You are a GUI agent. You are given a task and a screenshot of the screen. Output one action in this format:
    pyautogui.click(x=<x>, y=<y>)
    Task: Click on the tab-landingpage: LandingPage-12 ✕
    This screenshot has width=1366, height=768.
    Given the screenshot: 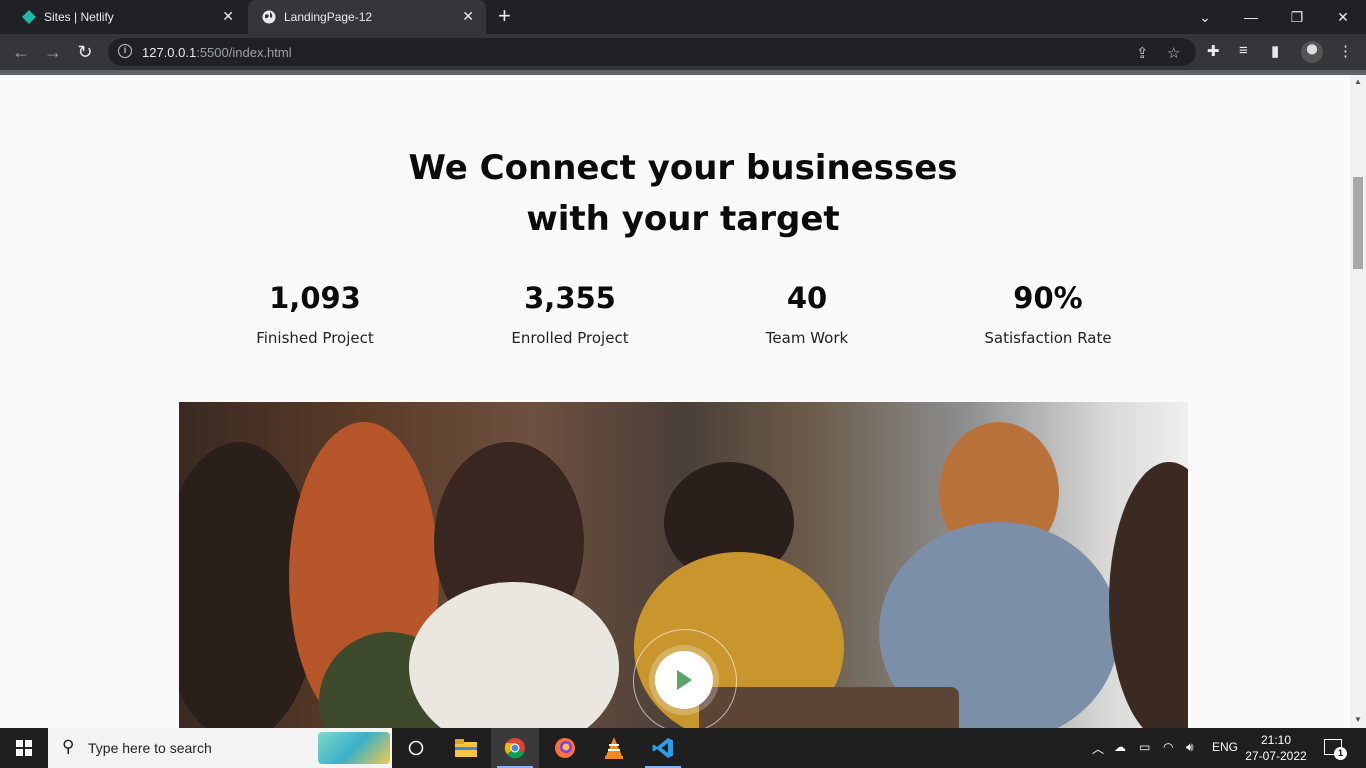 What is the action you would take?
    pyautogui.click(x=367, y=17)
    